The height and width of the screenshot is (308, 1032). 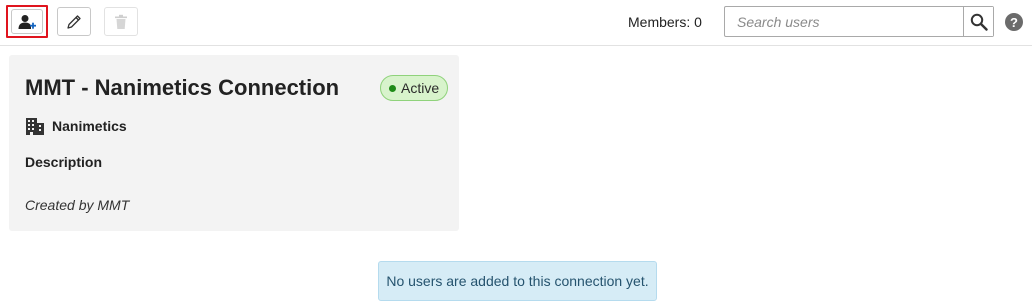 What do you see at coordinates (77, 205) in the screenshot?
I see `created-by: Created by MMT` at bounding box center [77, 205].